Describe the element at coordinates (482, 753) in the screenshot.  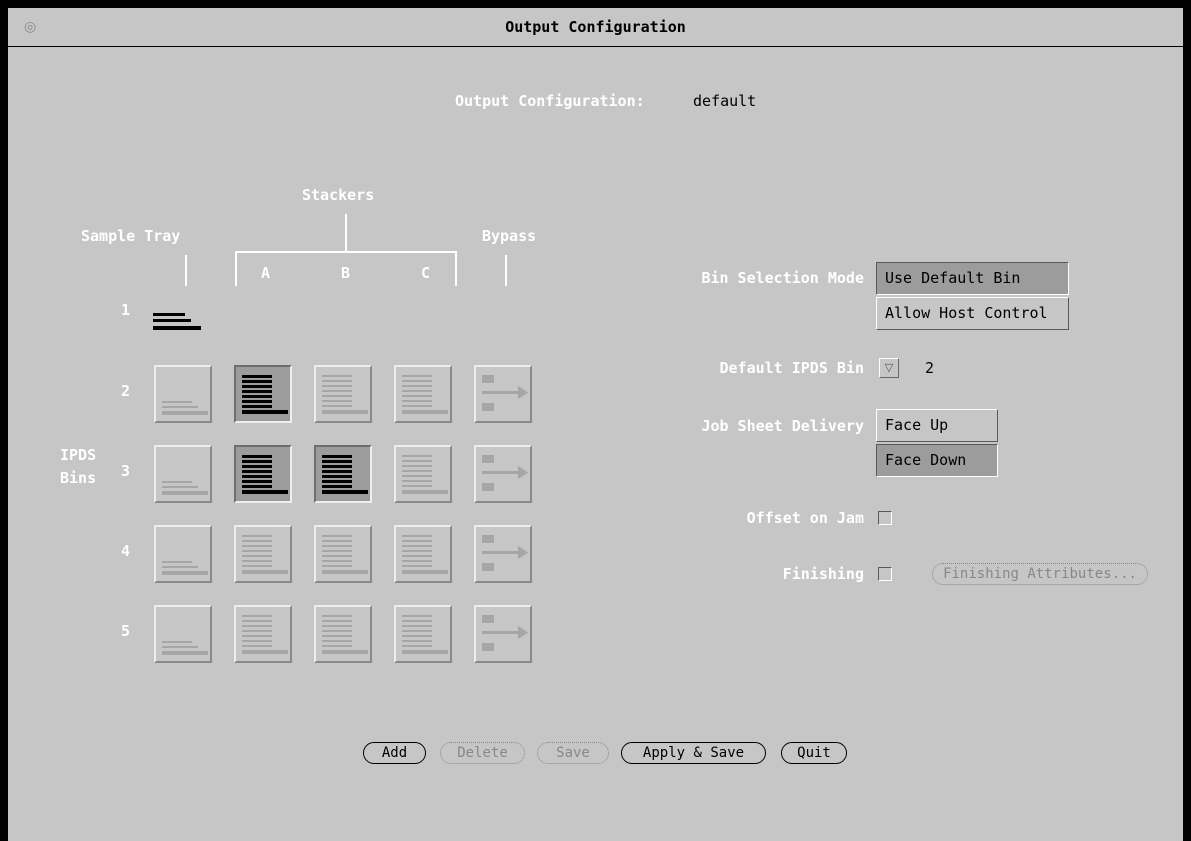
I see `delete-button: Delete` at that location.